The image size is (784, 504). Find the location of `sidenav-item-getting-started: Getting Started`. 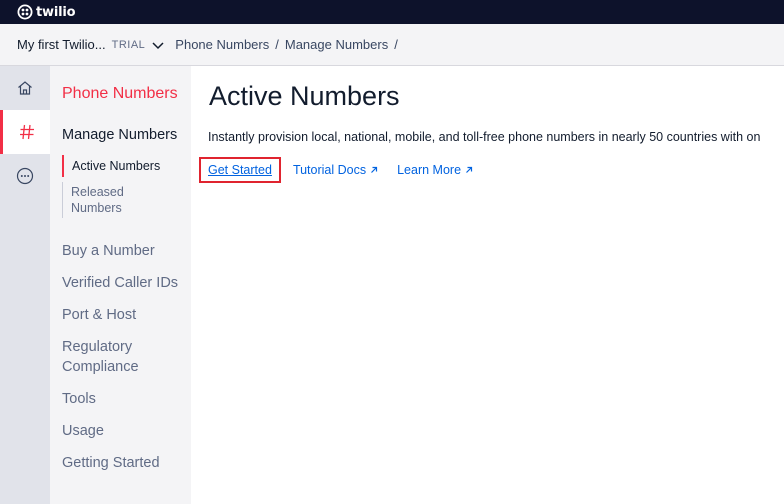

sidenav-item-getting-started: Getting Started is located at coordinates (111, 463).